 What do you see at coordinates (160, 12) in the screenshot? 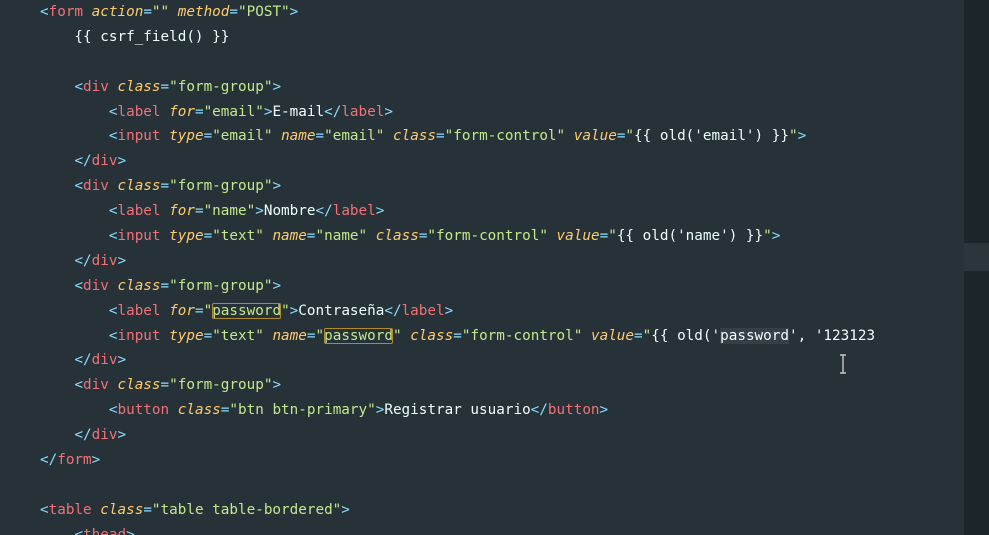
I see `code-string: ""` at bounding box center [160, 12].